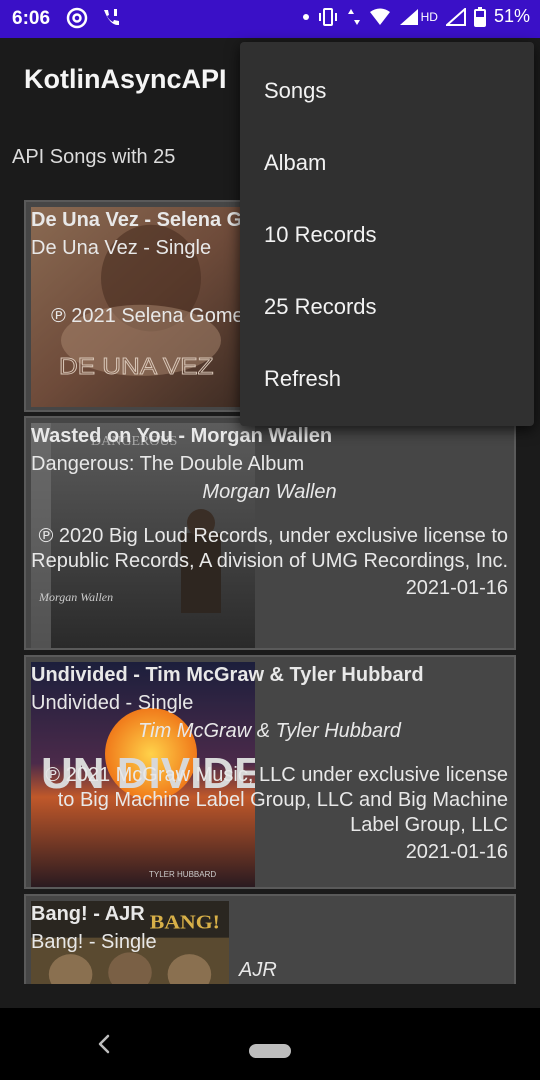 The height and width of the screenshot is (1080, 540). I want to click on album-art-subtext: TYLER HUBBARD, so click(182, 874).